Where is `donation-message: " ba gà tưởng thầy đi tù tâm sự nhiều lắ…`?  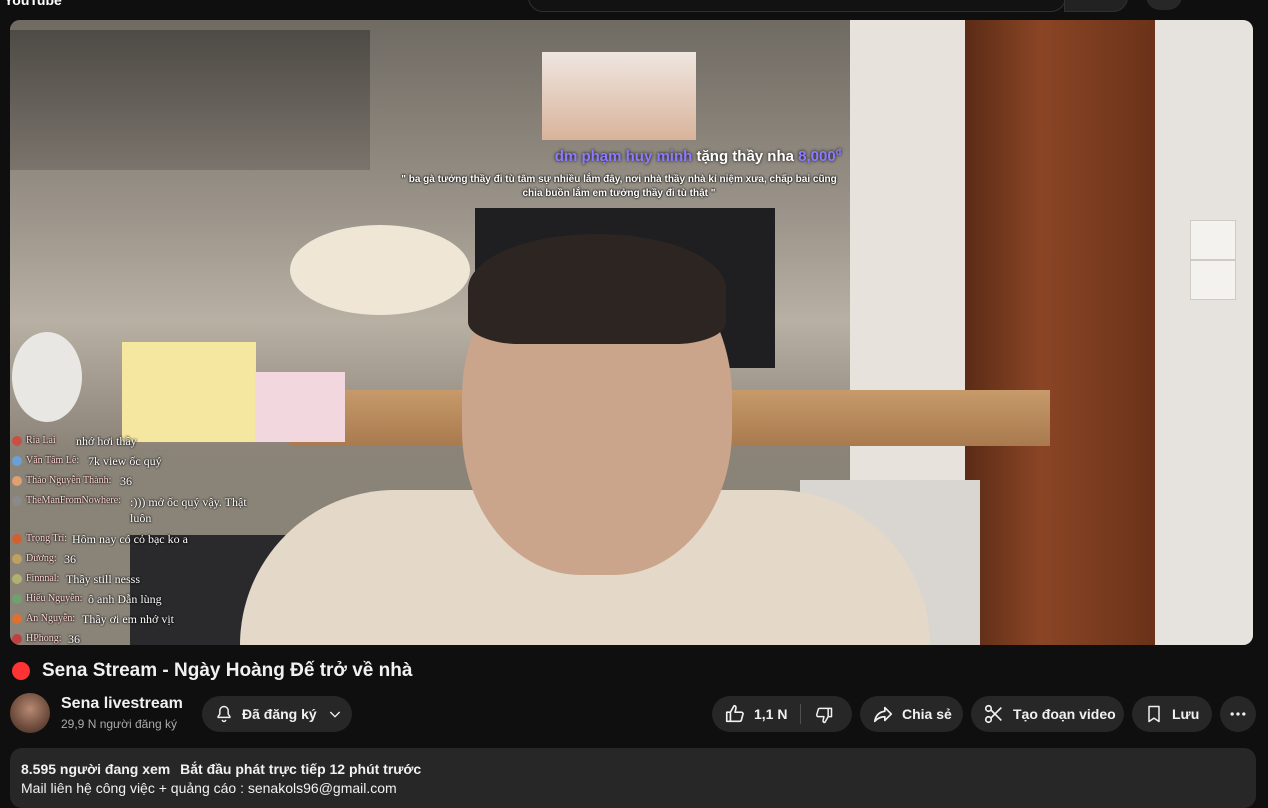 donation-message: " ba gà tưởng thầy đi tù tâm sự nhiều lắ… is located at coordinates (619, 186).